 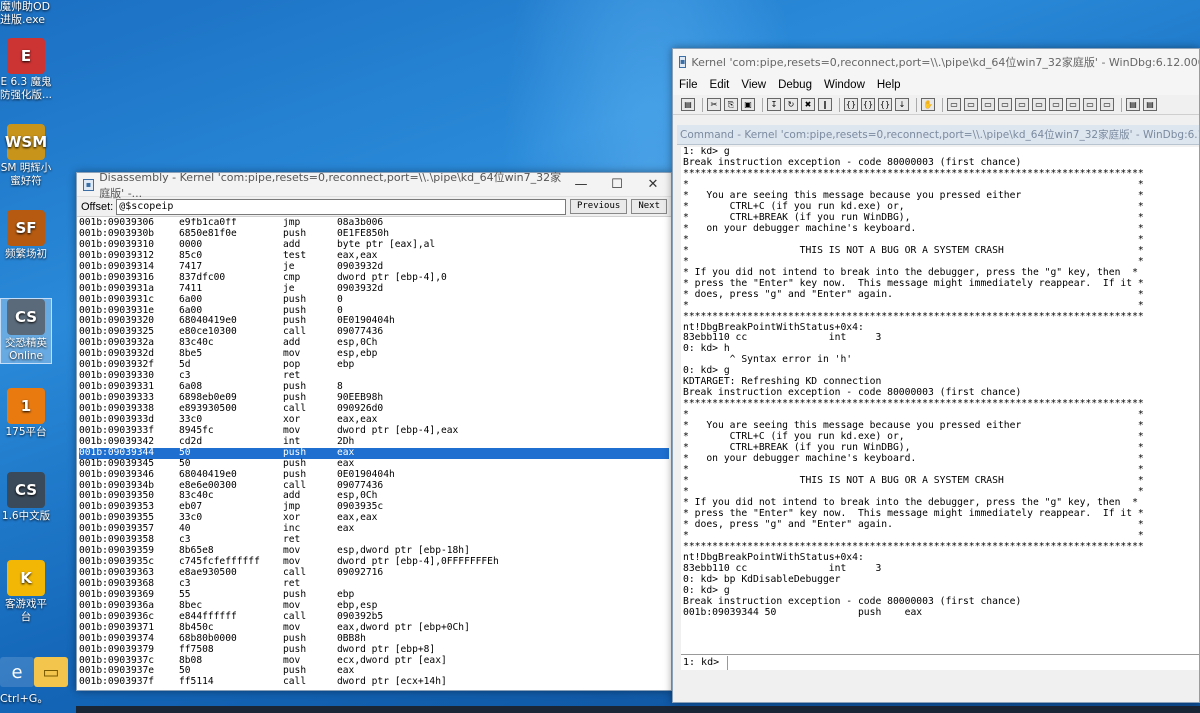 What do you see at coordinates (360, 397) in the screenshot?
I see `instruction-operands: 90EEB98h` at bounding box center [360, 397].